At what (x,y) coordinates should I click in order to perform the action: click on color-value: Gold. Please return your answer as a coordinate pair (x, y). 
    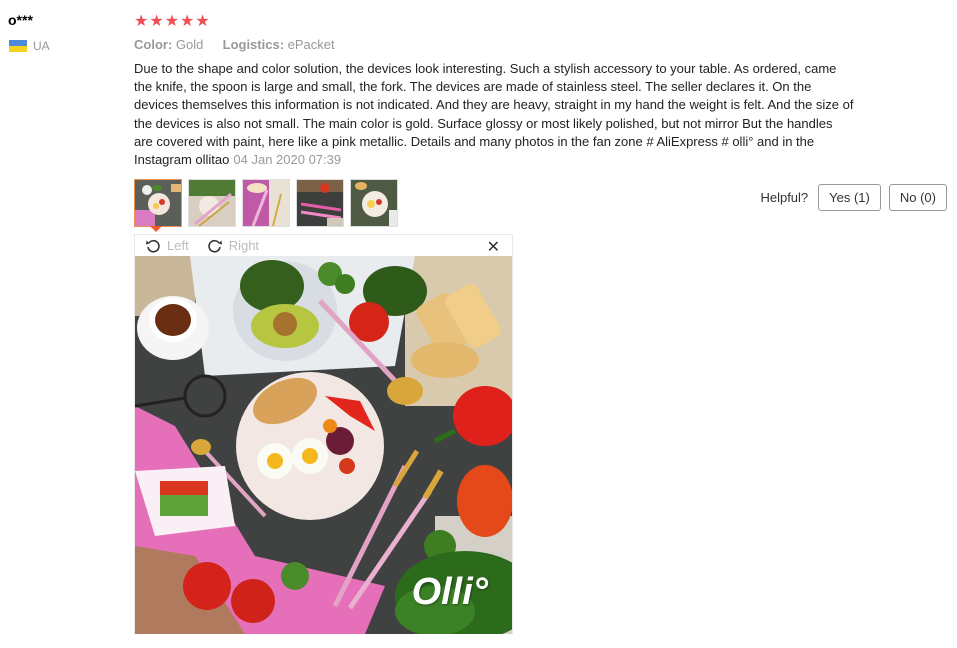
    Looking at the image, I should click on (189, 44).